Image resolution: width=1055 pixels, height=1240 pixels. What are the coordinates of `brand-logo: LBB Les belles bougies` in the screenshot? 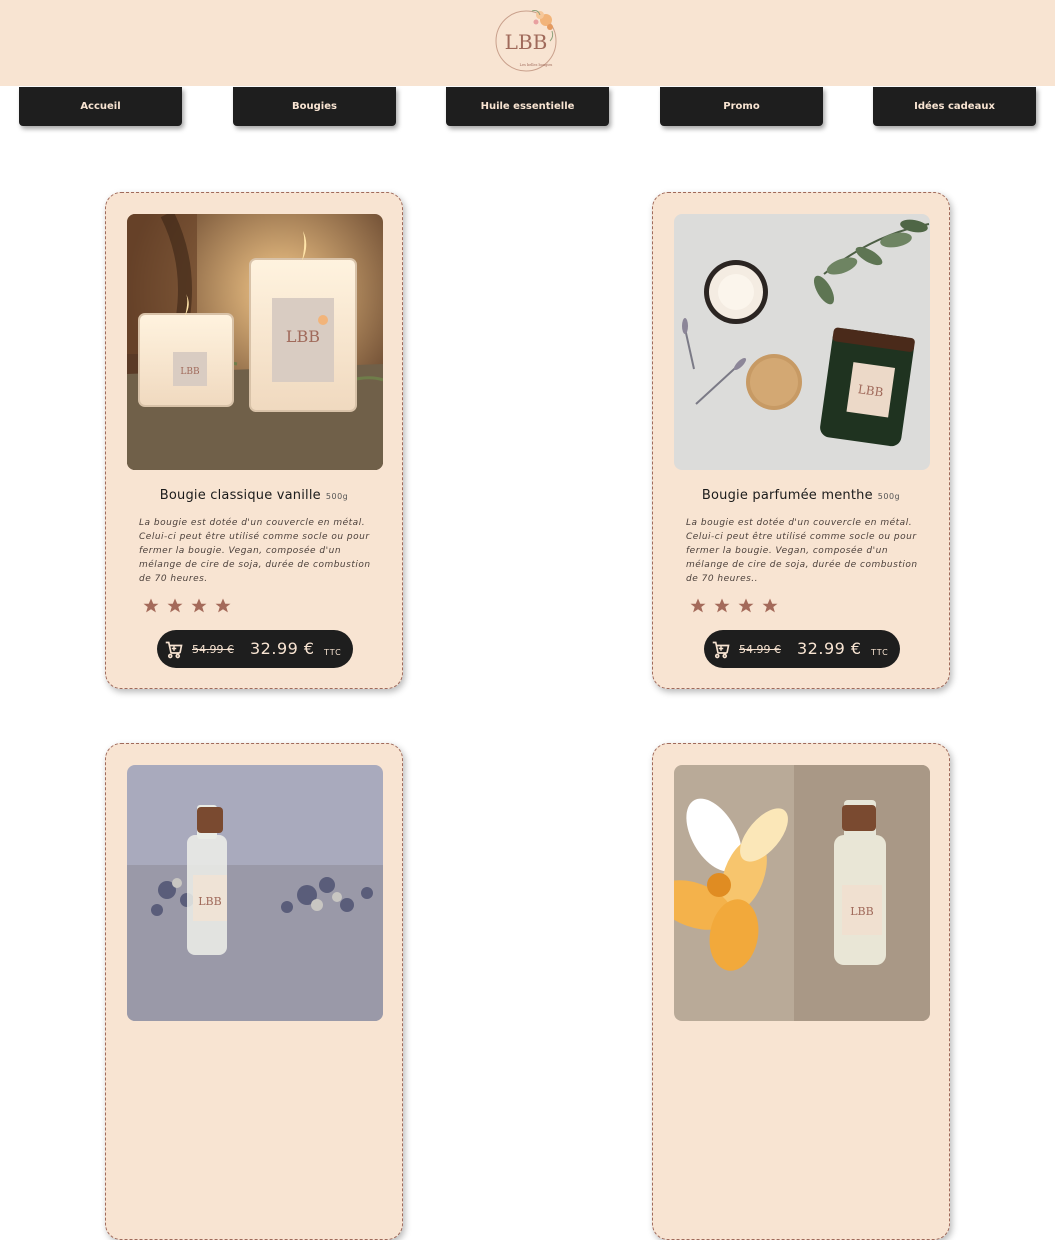 It's located at (526, 39).